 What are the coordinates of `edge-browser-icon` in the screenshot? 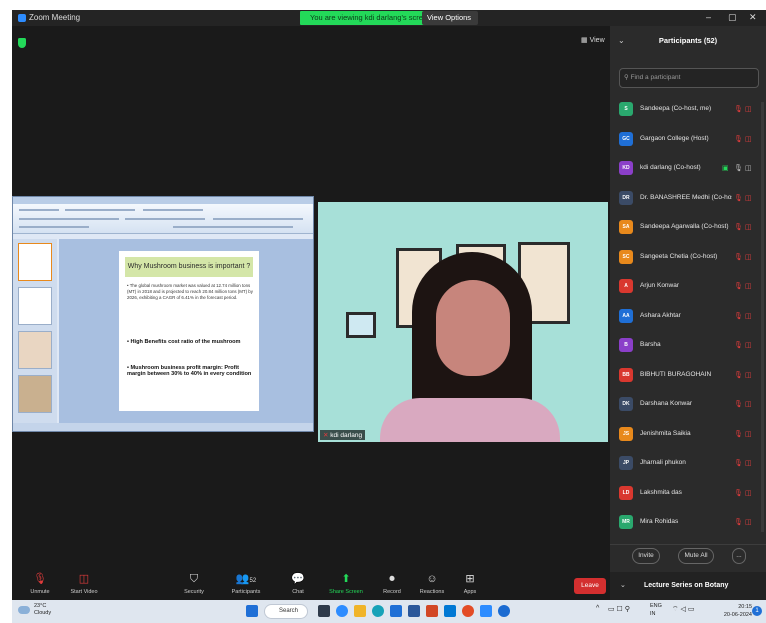 It's located at (378, 611).